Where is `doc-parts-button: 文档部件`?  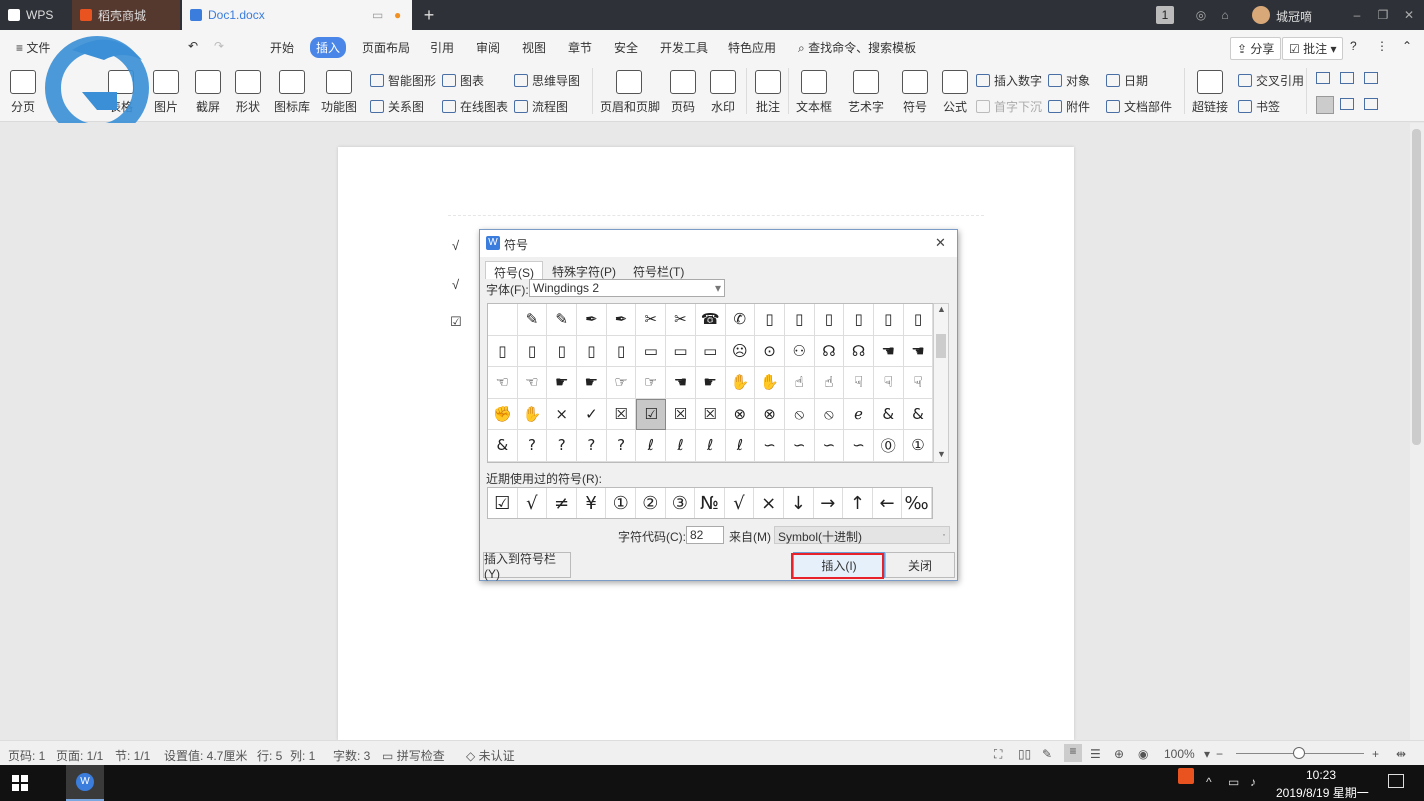
doc-parts-button: 文档部件 is located at coordinates (1139, 106).